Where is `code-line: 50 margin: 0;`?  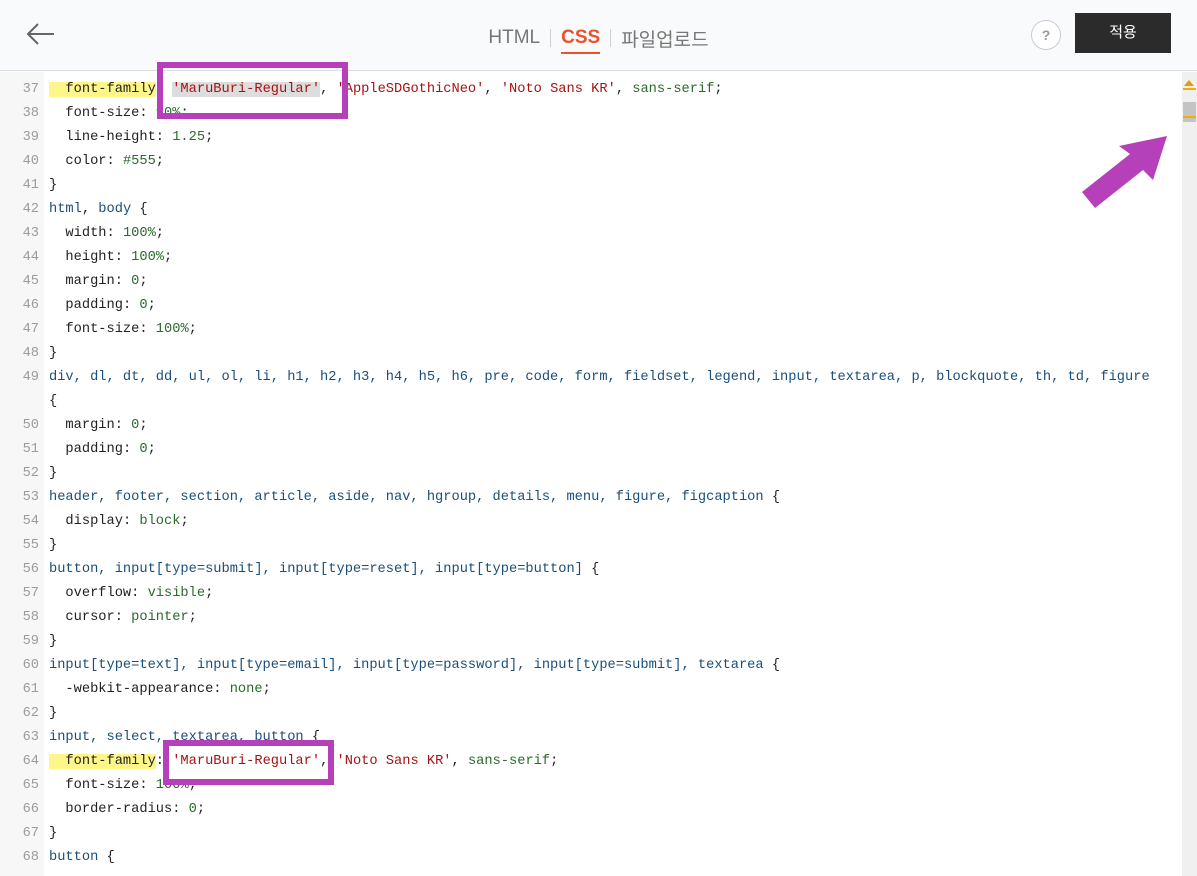 code-line: 50 margin: 0; is located at coordinates (591, 426).